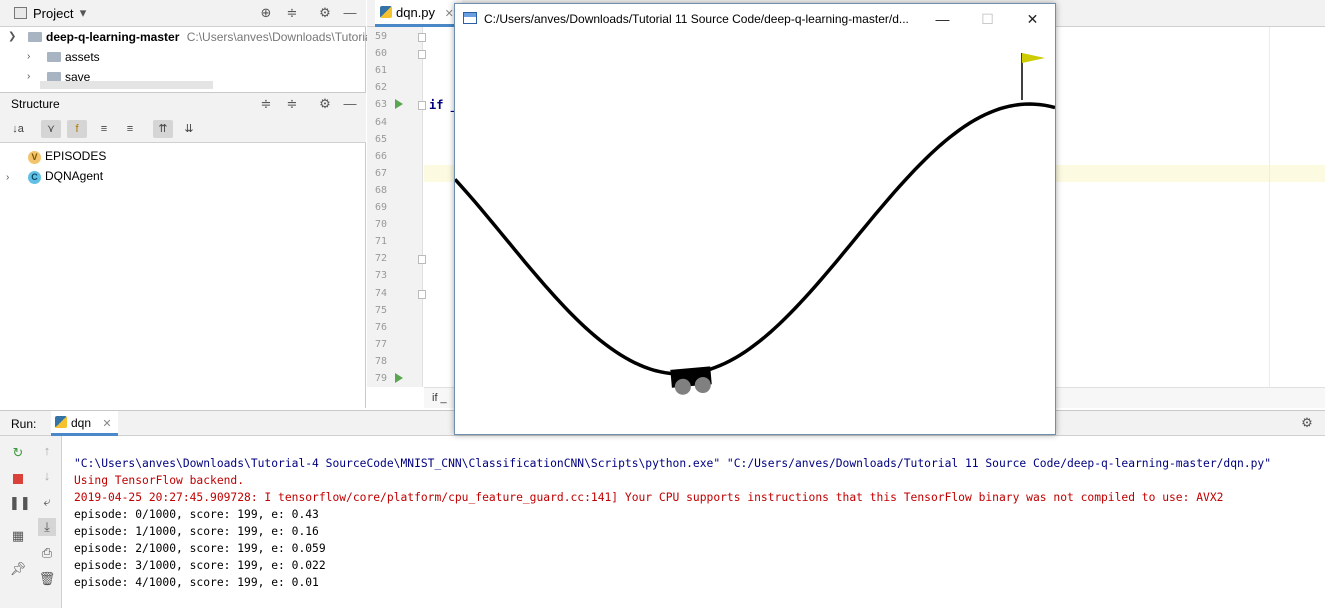  I want to click on project-panel-title: Project, so click(53, 13).